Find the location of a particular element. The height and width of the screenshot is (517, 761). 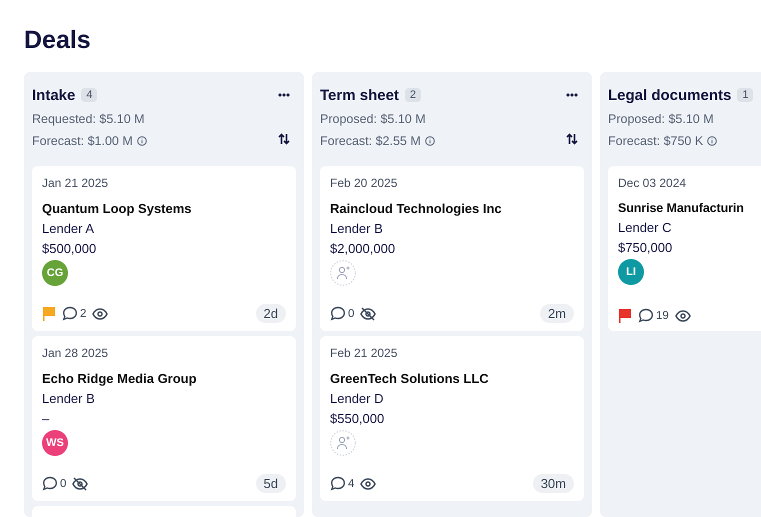

deal-amount: $2,000,000 is located at coordinates (363, 248).